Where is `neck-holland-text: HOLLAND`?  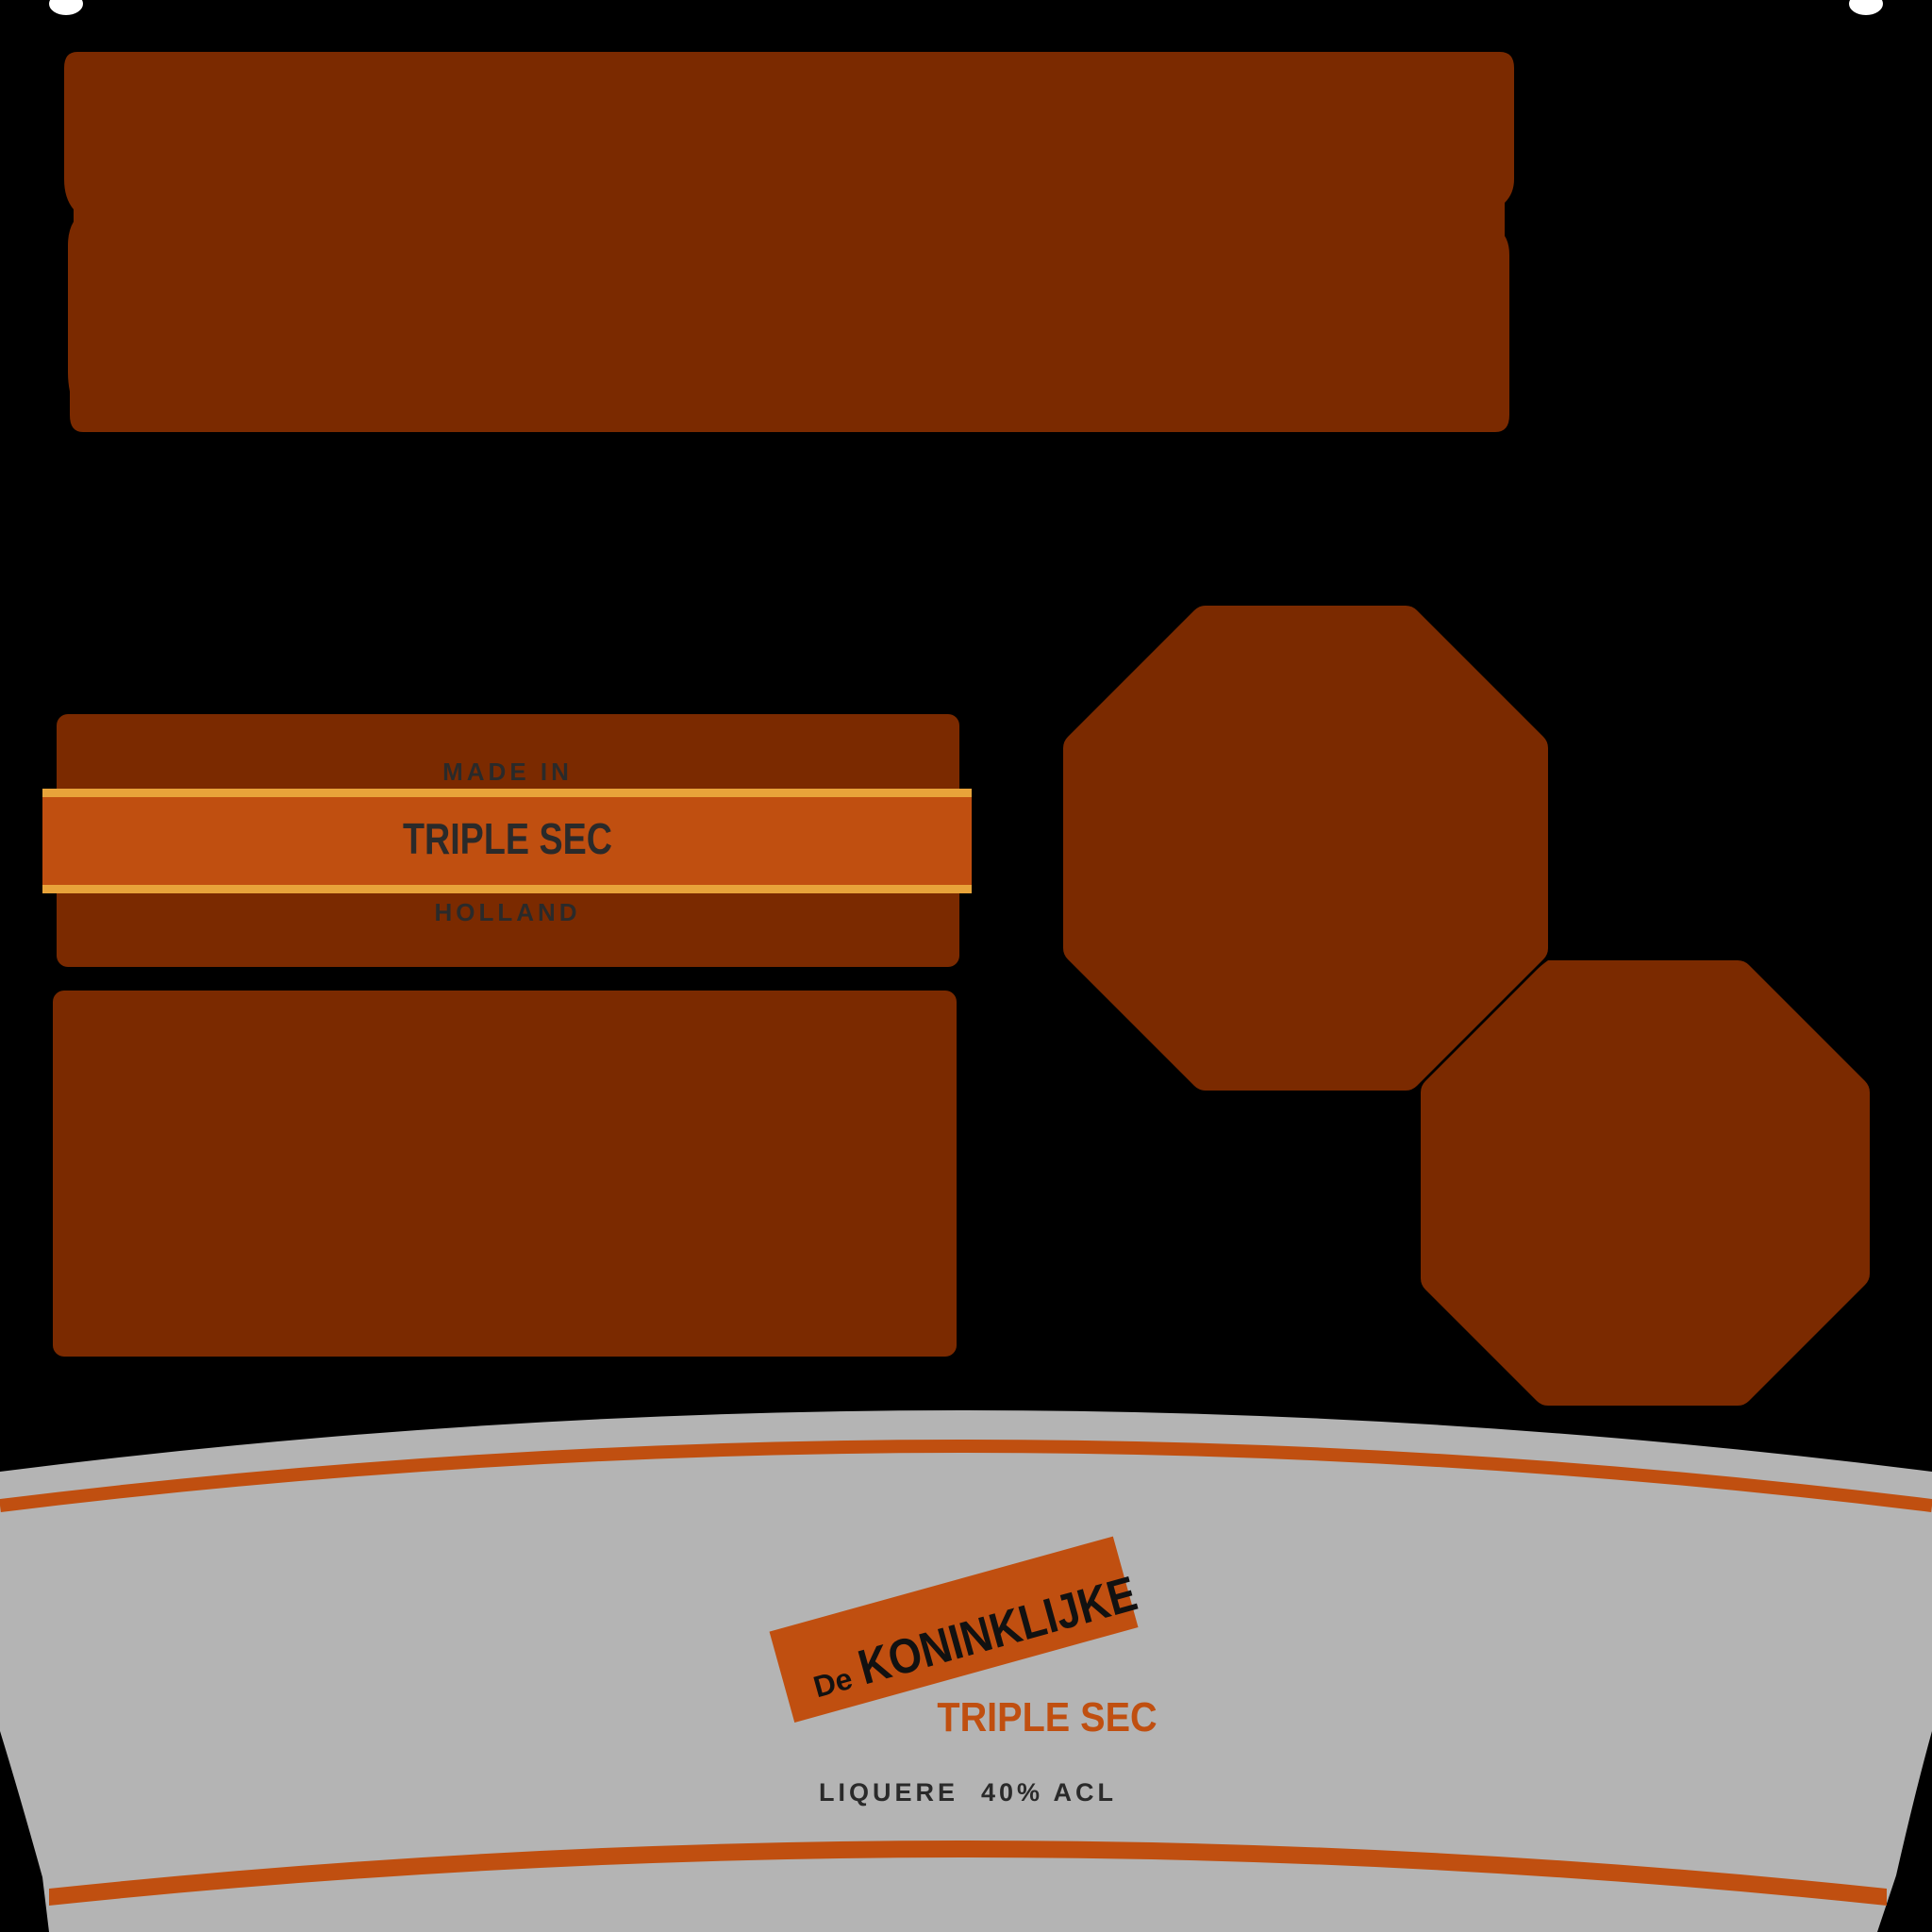 neck-holland-text: HOLLAND is located at coordinates (507, 912).